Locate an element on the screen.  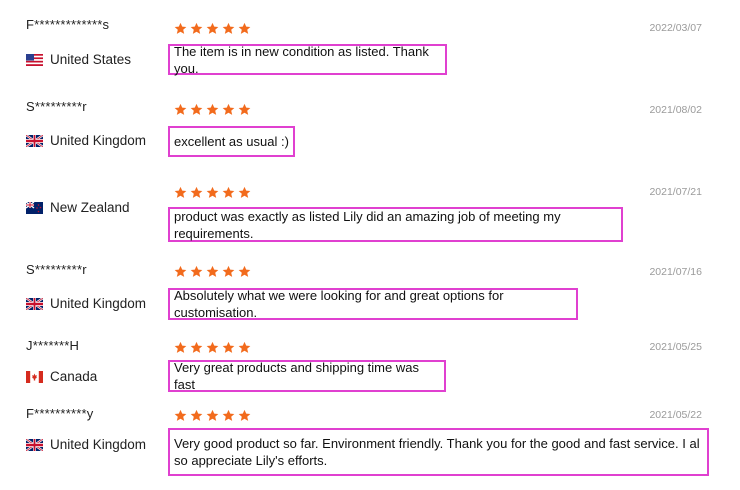
reviewer-name: F**********y is located at coordinates (60, 413).